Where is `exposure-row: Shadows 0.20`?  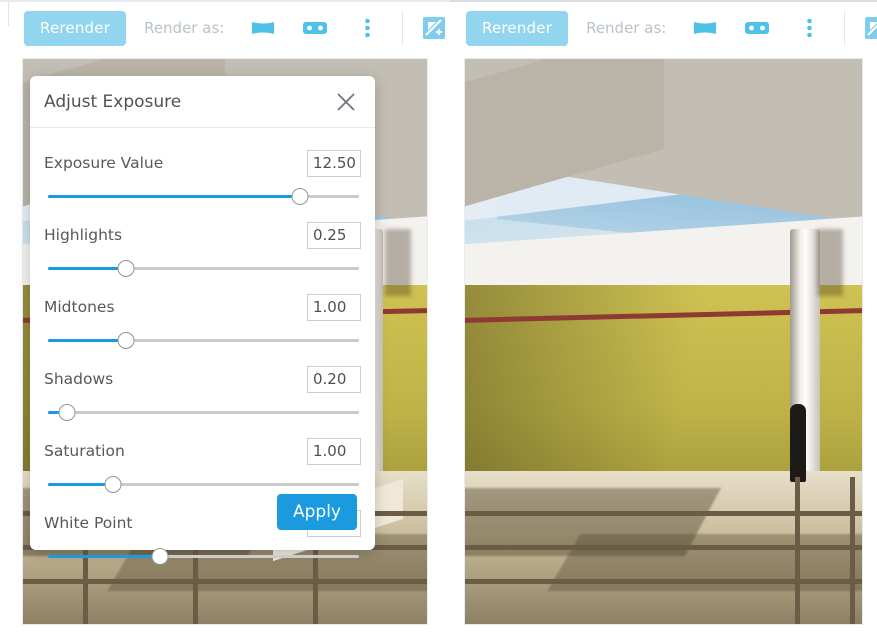
exposure-row: Shadows 0.20 is located at coordinates (202, 379).